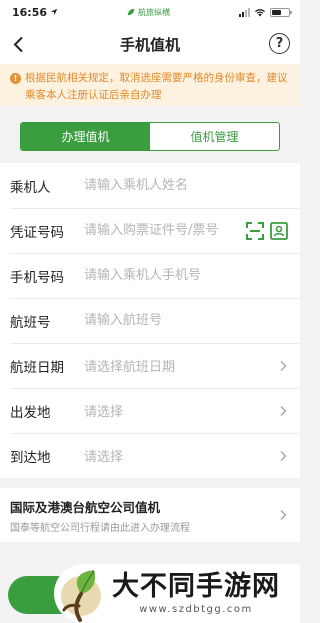 The width and height of the screenshot is (320, 623). I want to click on international-text: 国际及港澳台航空公司值机 国泰等航空公司行程请由此进入办理流程, so click(144, 515).